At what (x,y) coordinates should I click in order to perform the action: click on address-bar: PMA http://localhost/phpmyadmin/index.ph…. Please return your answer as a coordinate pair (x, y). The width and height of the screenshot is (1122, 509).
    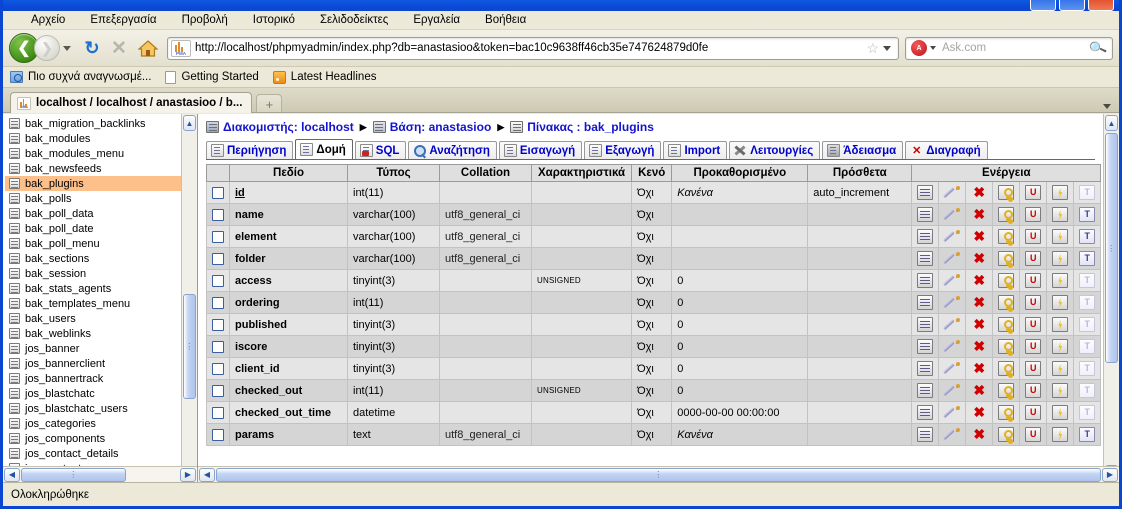
    Looking at the image, I should click on (533, 48).